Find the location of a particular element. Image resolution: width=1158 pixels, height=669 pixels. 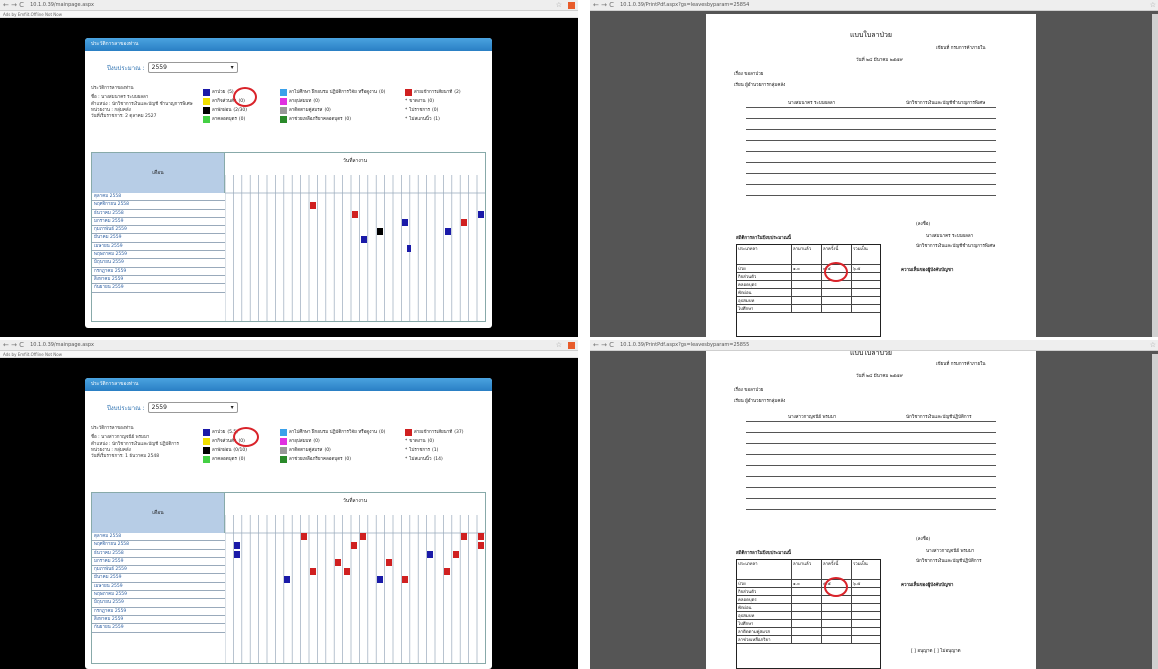

info-line: ประวัติการลาของท่าน is located at coordinates (112, 428).